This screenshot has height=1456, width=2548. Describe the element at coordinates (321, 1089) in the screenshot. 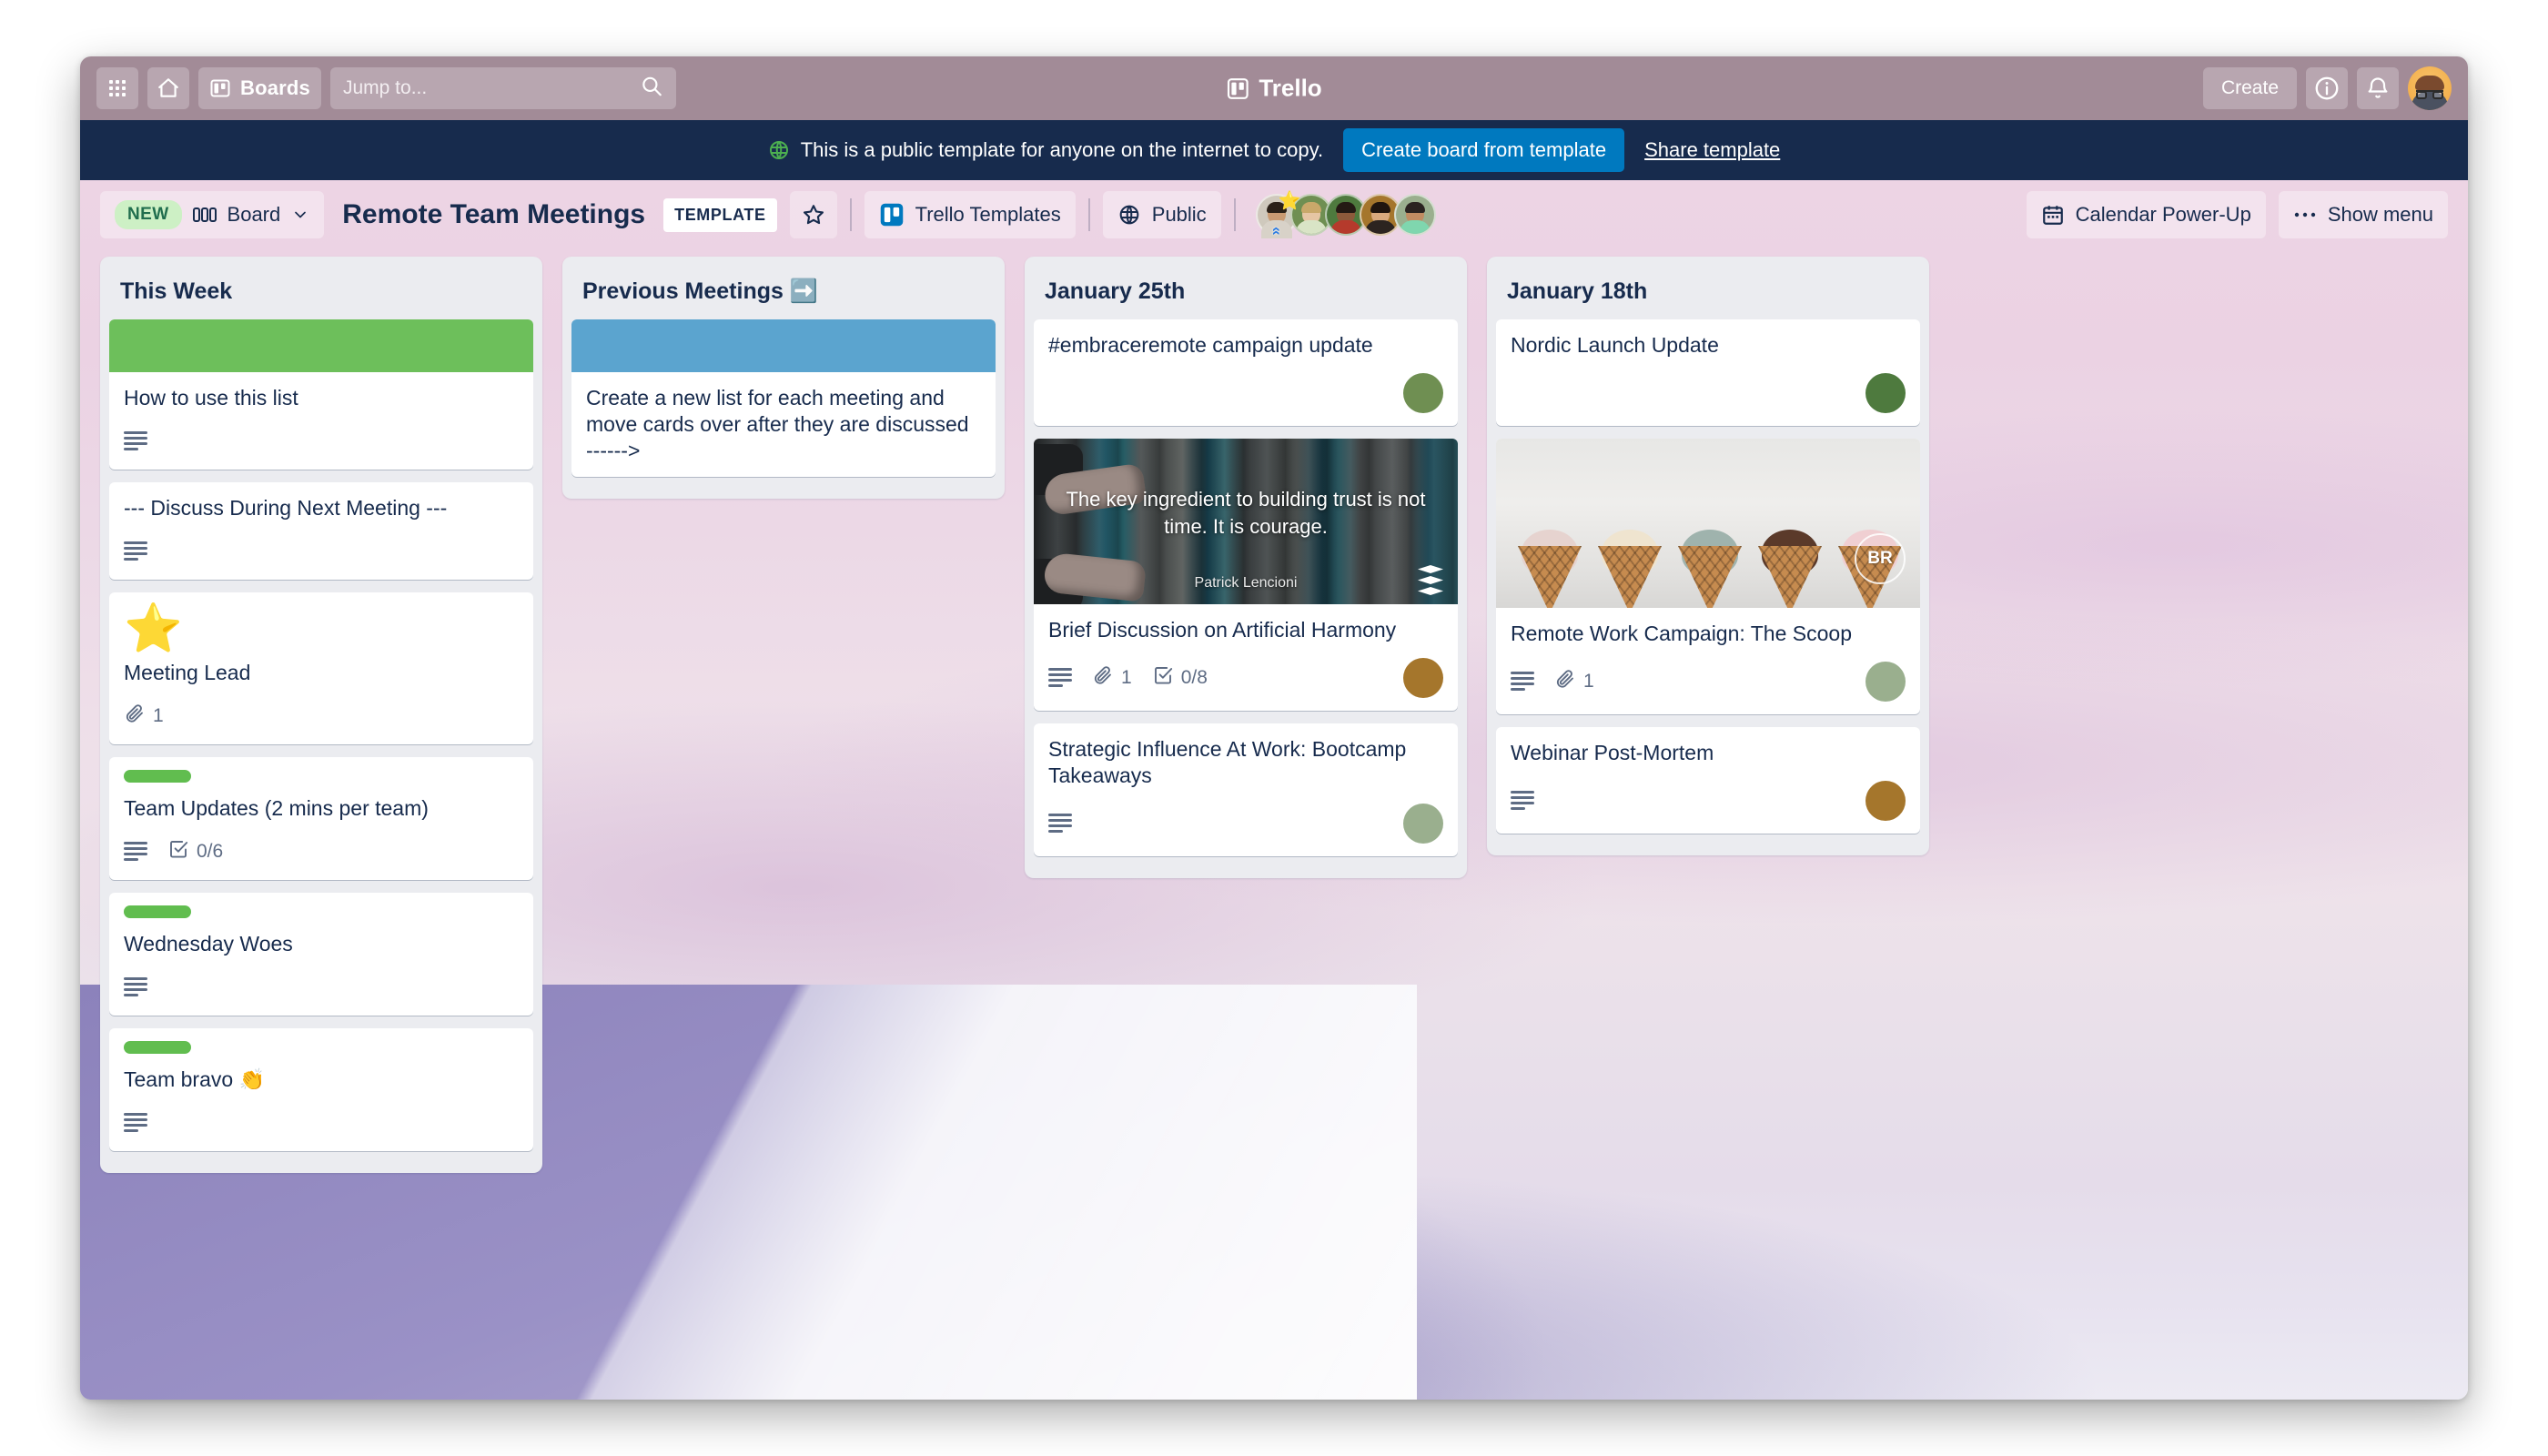

I see `card: Team bravo 👏` at that location.